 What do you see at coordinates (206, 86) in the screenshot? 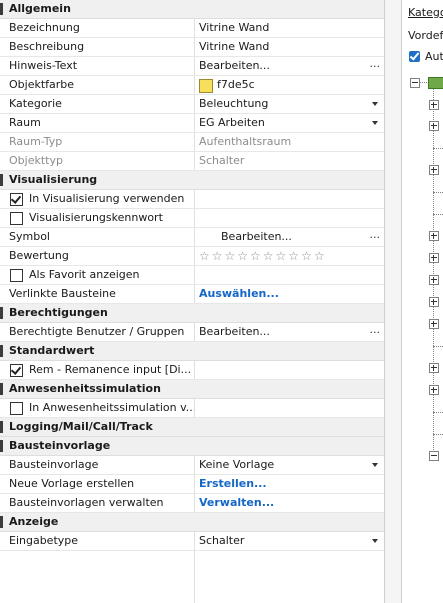
I see `color-swatch` at bounding box center [206, 86].